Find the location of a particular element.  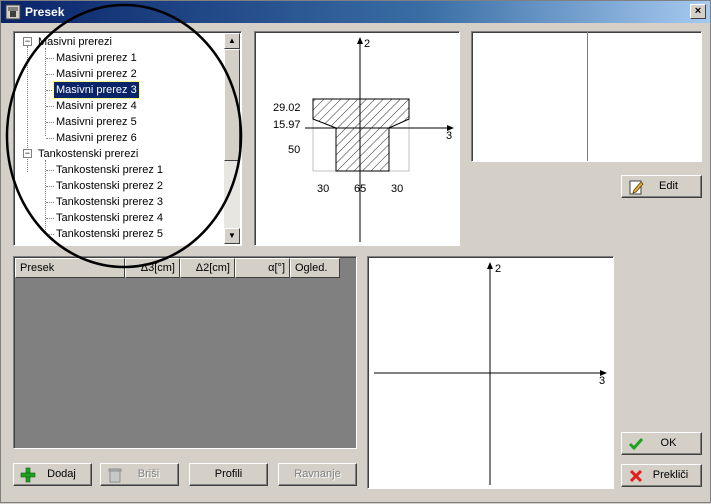

cross-icon is located at coordinates (636, 476).